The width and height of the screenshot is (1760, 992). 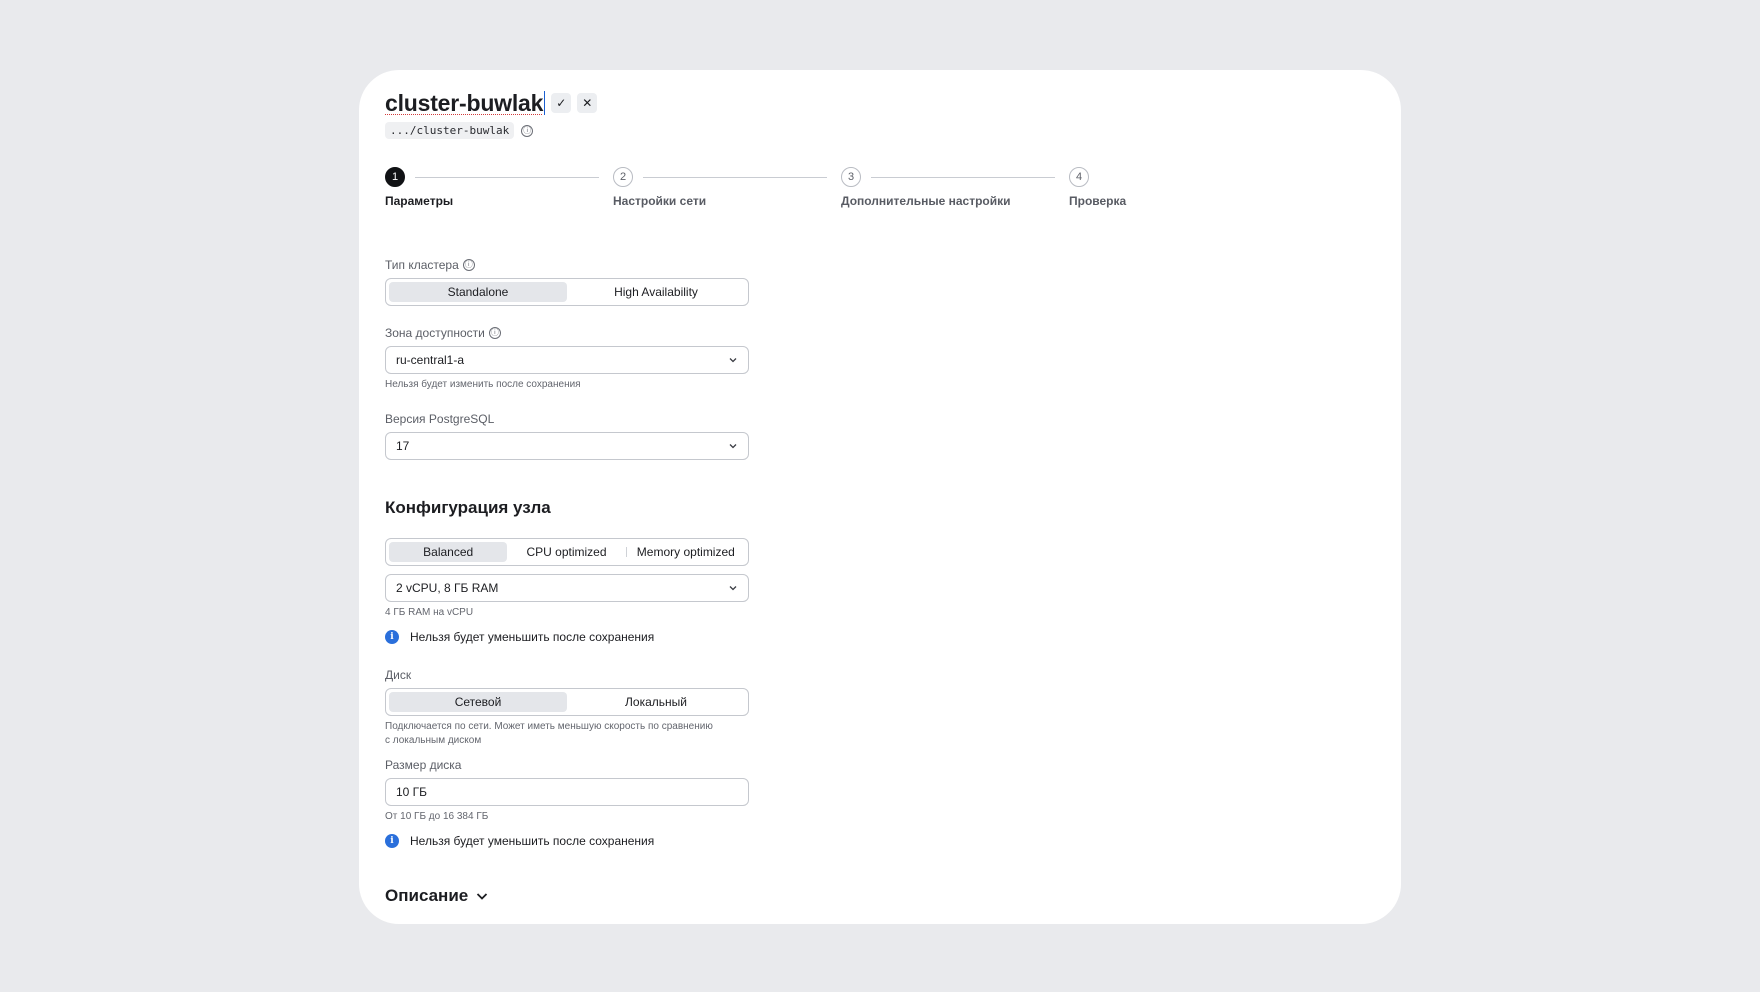 What do you see at coordinates (532, 841) in the screenshot?
I see `disk-size-notice-text: Нельзя будет уменьшить после сохранения` at bounding box center [532, 841].